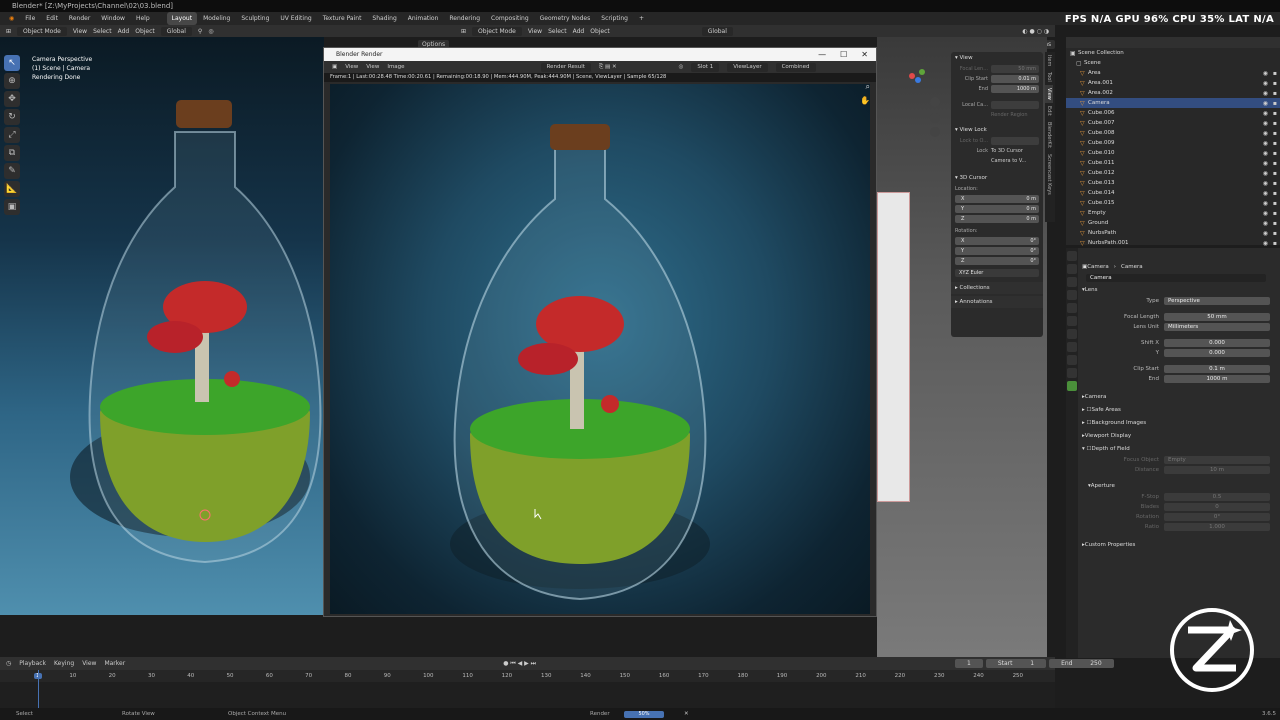 The height and width of the screenshot is (720, 1280). I want to click on np-view-header: ▾ View, so click(997, 58).